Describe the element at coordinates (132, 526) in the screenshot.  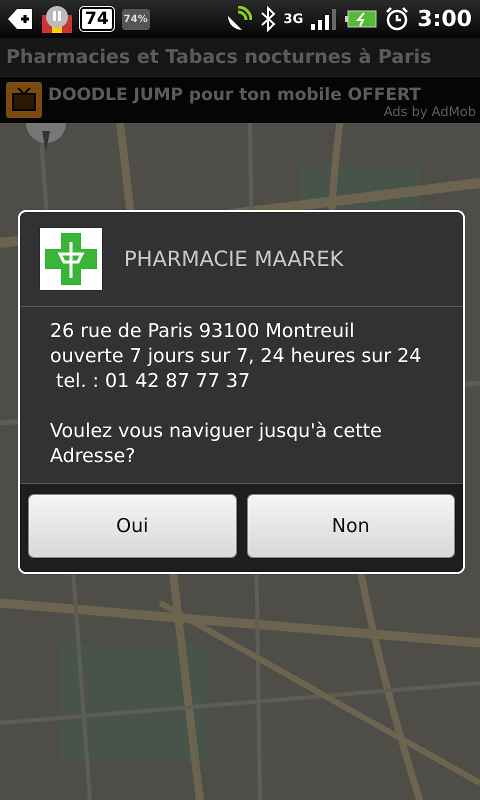
I see `dialog-button: Oui` at that location.